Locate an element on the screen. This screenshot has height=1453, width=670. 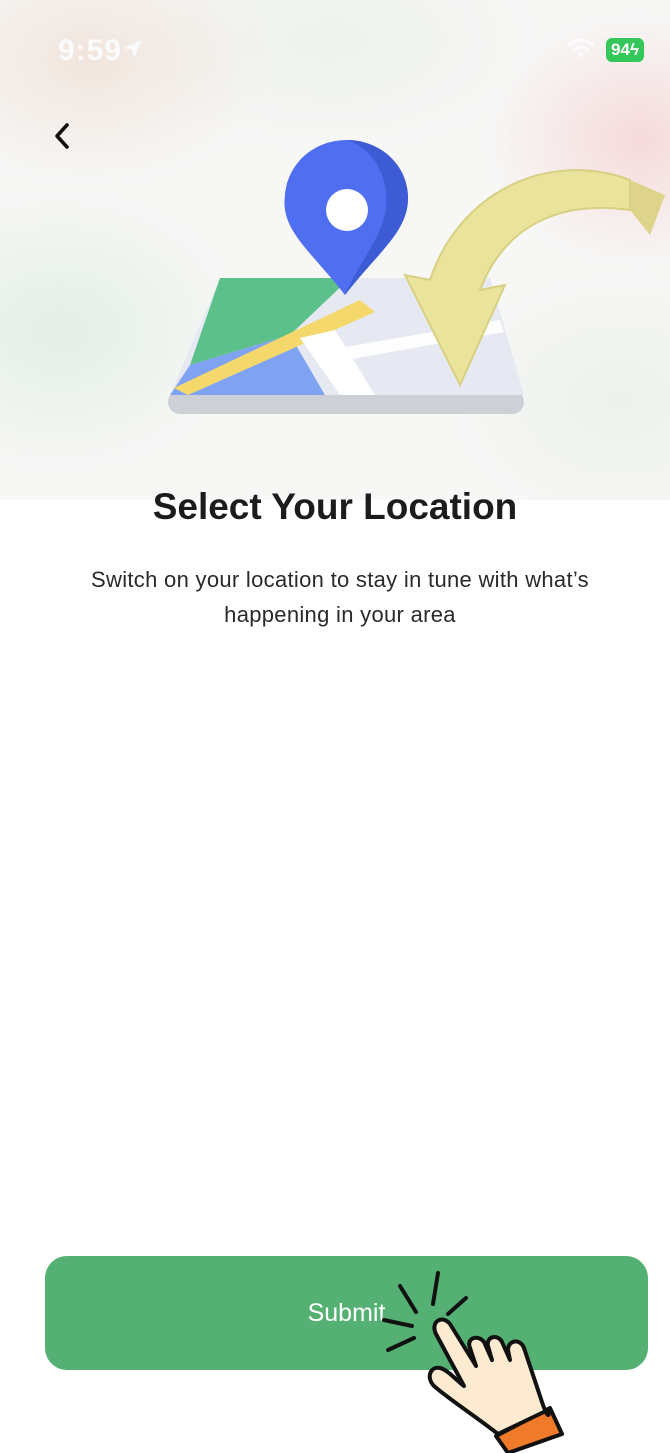
back-button is located at coordinates (62, 136).